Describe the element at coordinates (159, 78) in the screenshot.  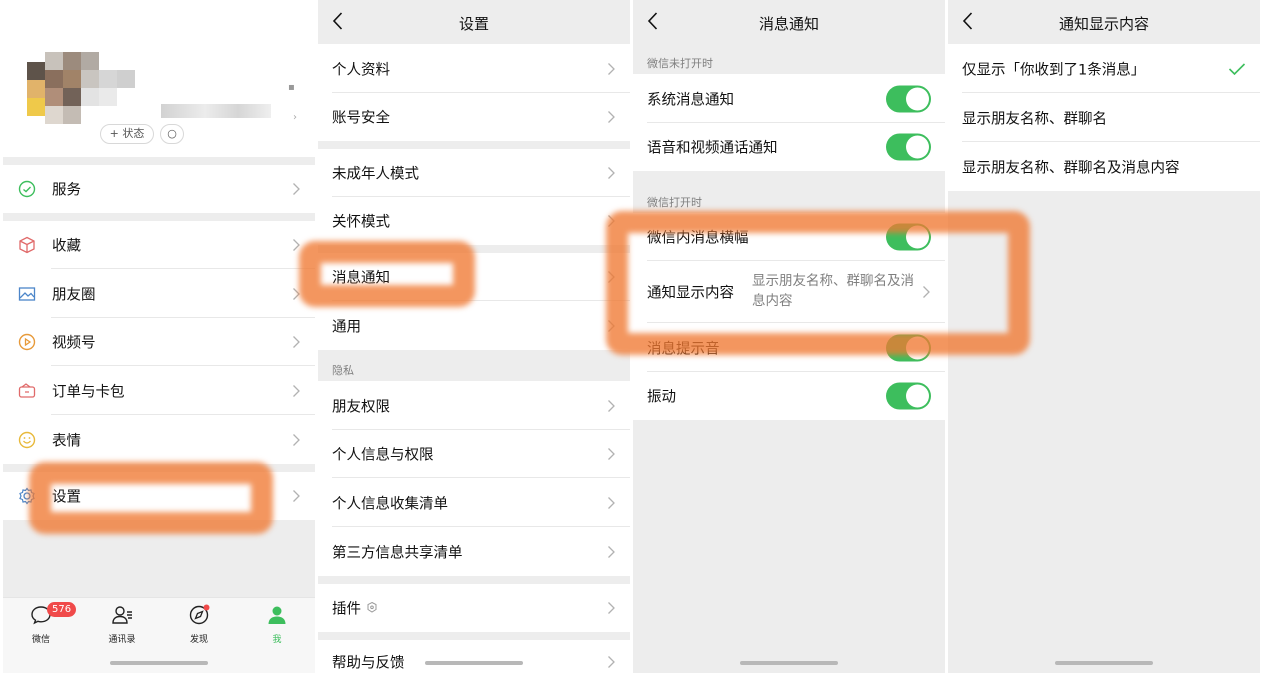
I see `profile-header: ▪ › + 状态 ○` at that location.